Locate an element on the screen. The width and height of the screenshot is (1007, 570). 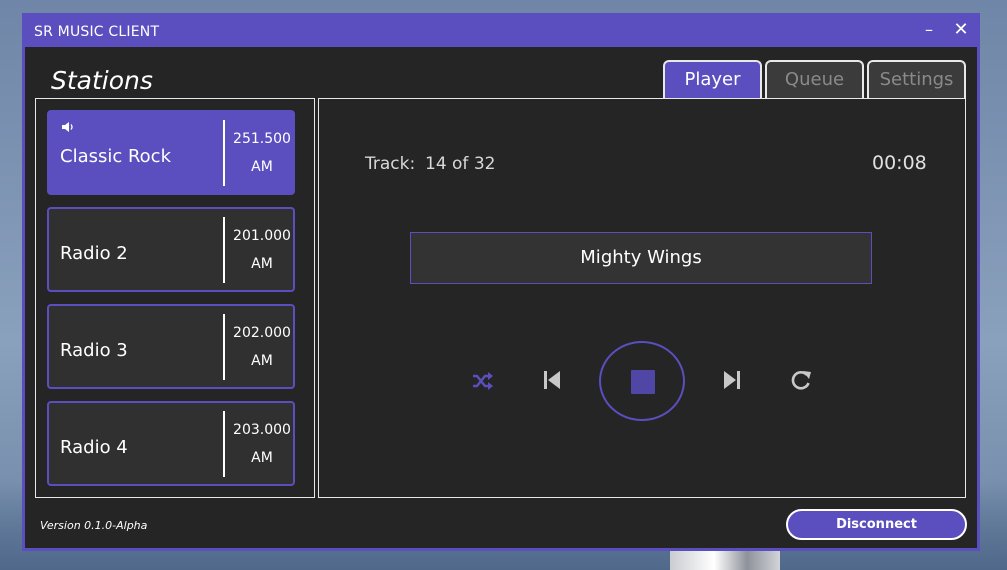
desktop-background-object is located at coordinates (725, 559).